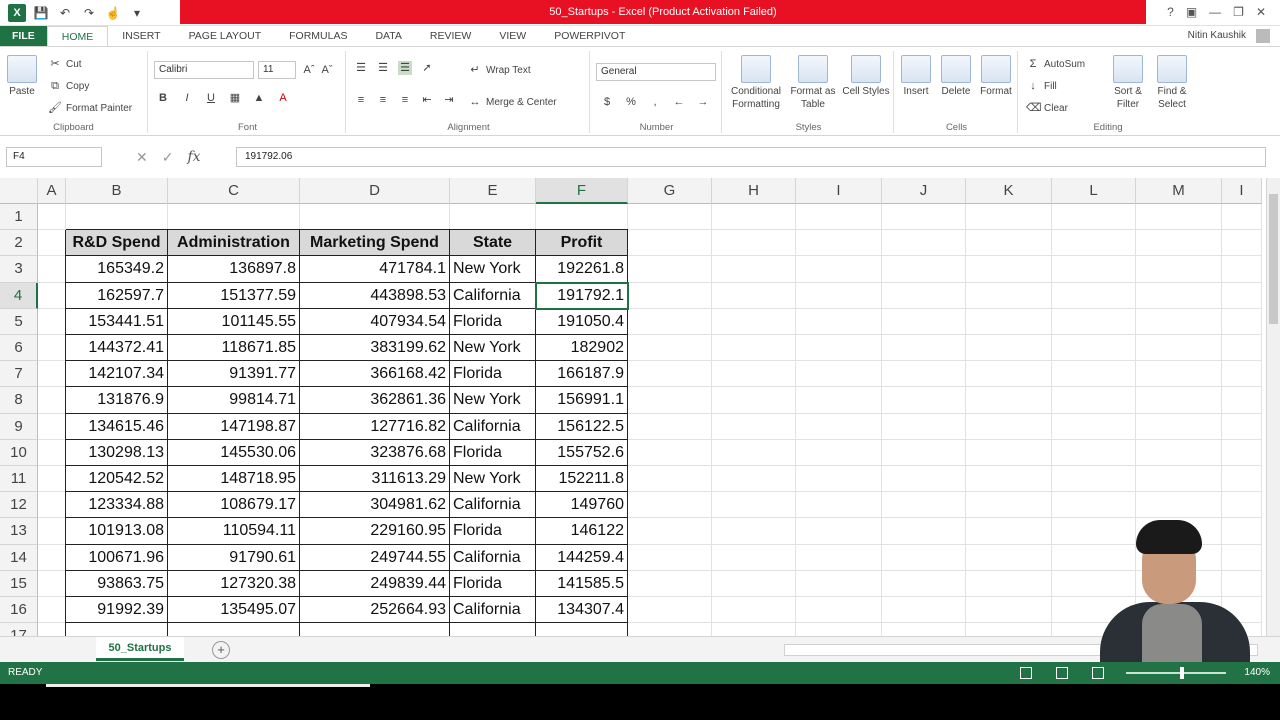 This screenshot has width=1280, height=720. I want to click on table-cell: 127716.82, so click(375, 426).